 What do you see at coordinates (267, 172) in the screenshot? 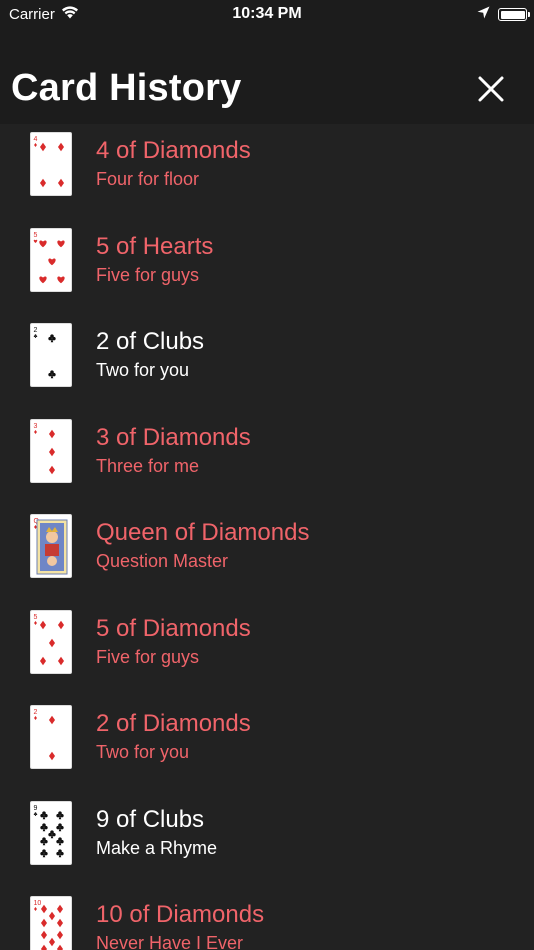
I see `card-history-row: 4 4 of Diamonds Four for floor` at bounding box center [267, 172].